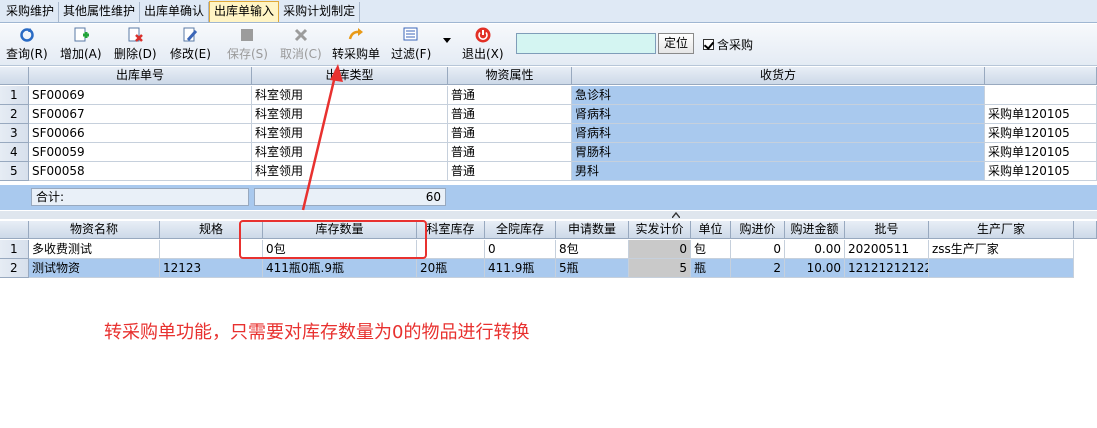 The width and height of the screenshot is (1097, 428). Describe the element at coordinates (336, 73) in the screenshot. I see `annotation-arrow-head-icon` at that location.